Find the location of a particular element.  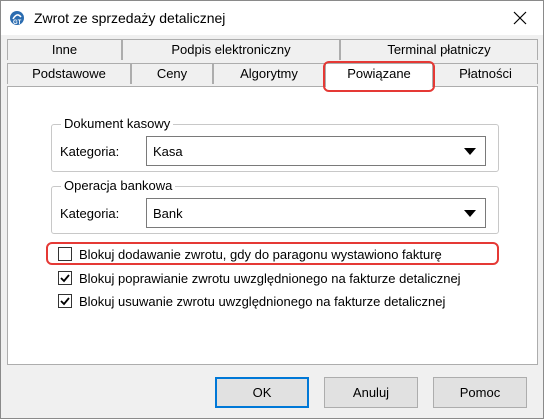

tab-platnosci: Płatności is located at coordinates (485, 73).